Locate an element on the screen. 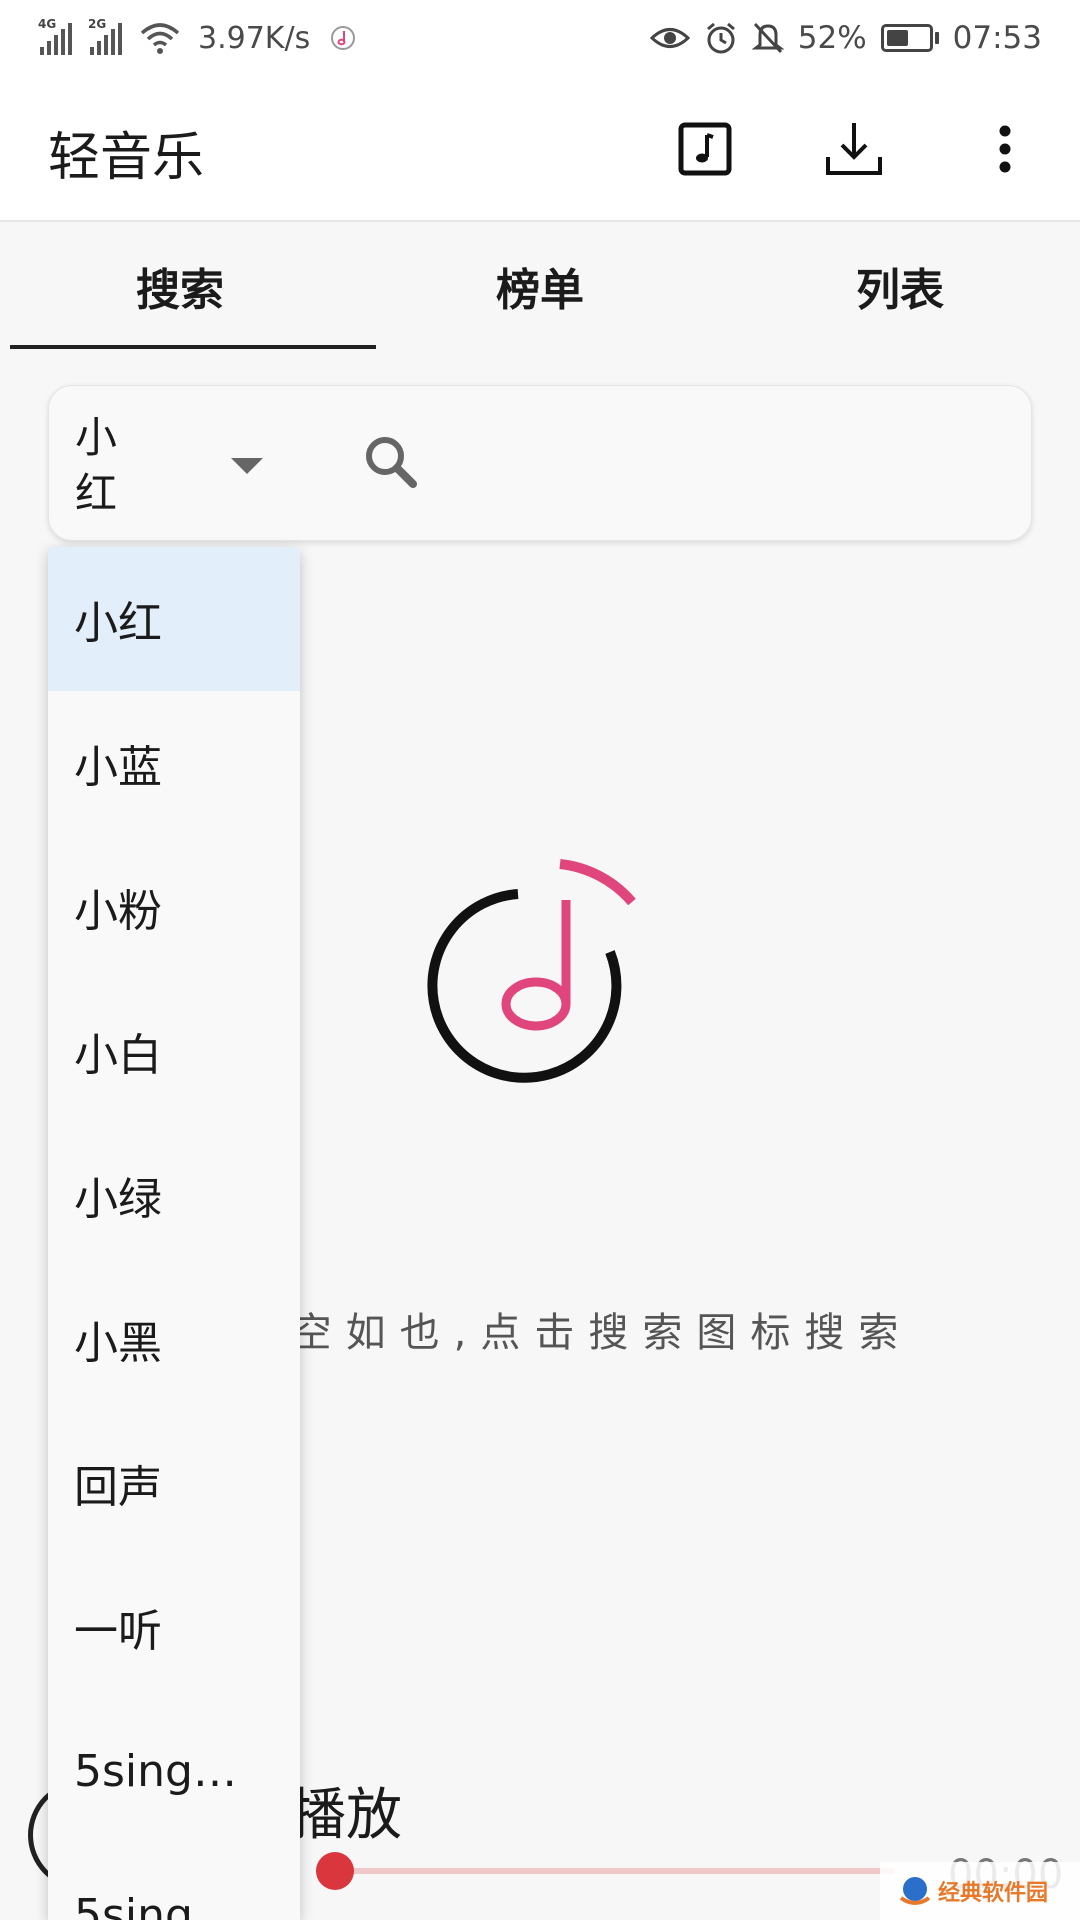 This screenshot has height=1920, width=1080. network-speed: 3.97K/s is located at coordinates (254, 38).